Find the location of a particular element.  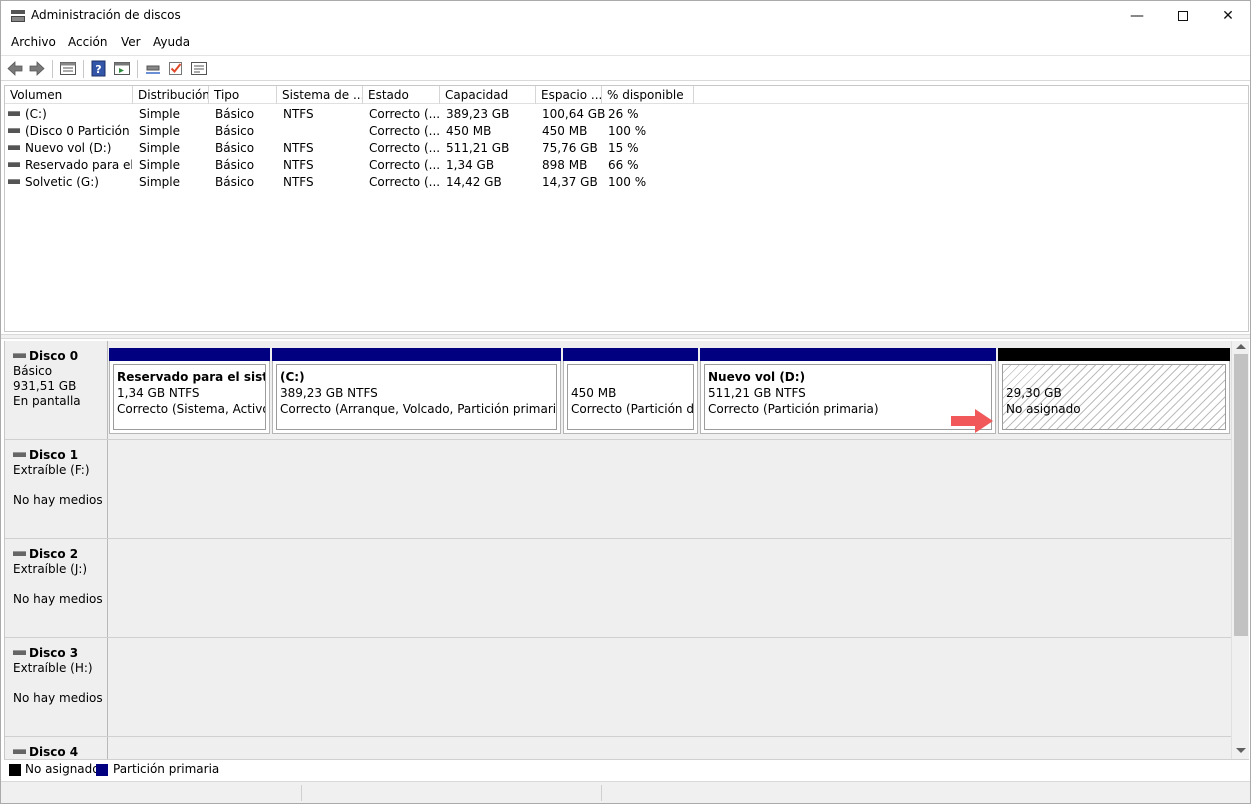

partition-size: 511,21 GB NTFS is located at coordinates (757, 393).